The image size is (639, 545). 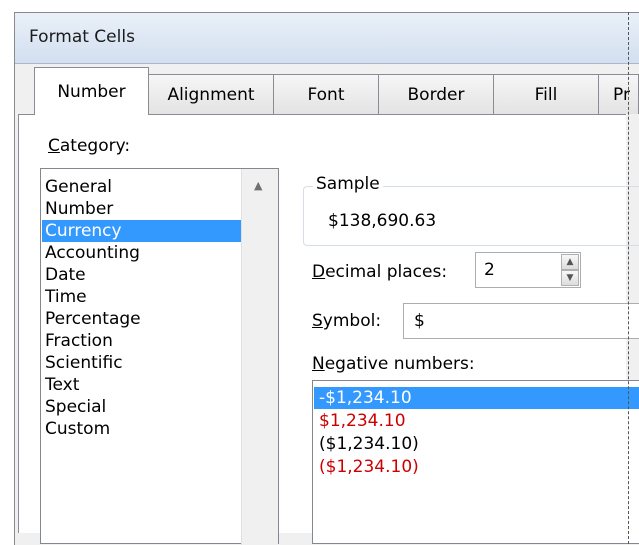 What do you see at coordinates (66, 297) in the screenshot?
I see `list-item: Time` at bounding box center [66, 297].